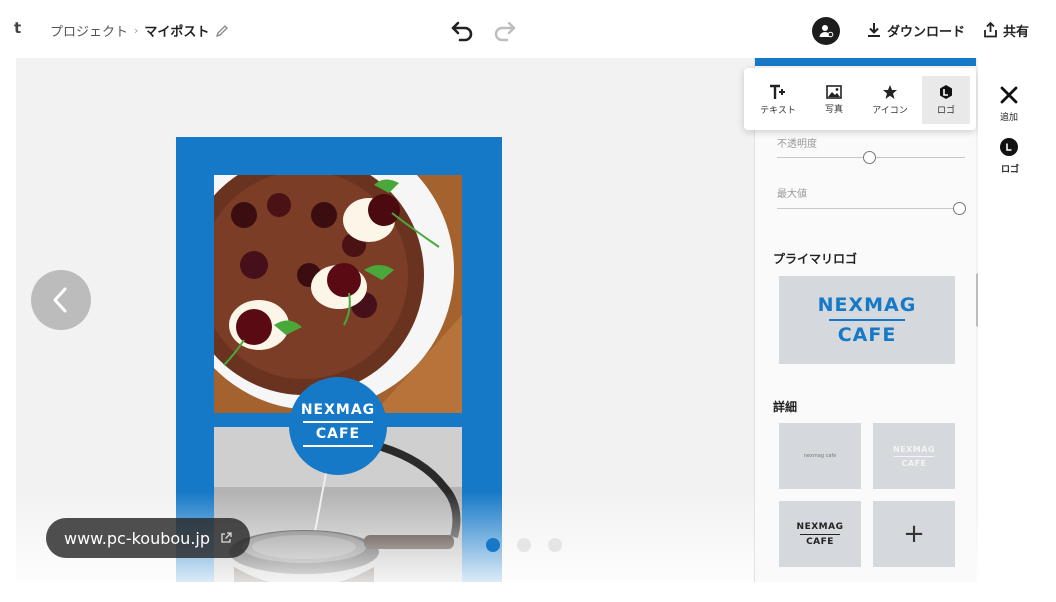  Describe the element at coordinates (785, 407) in the screenshot. I see `details-title: 詳細` at that location.